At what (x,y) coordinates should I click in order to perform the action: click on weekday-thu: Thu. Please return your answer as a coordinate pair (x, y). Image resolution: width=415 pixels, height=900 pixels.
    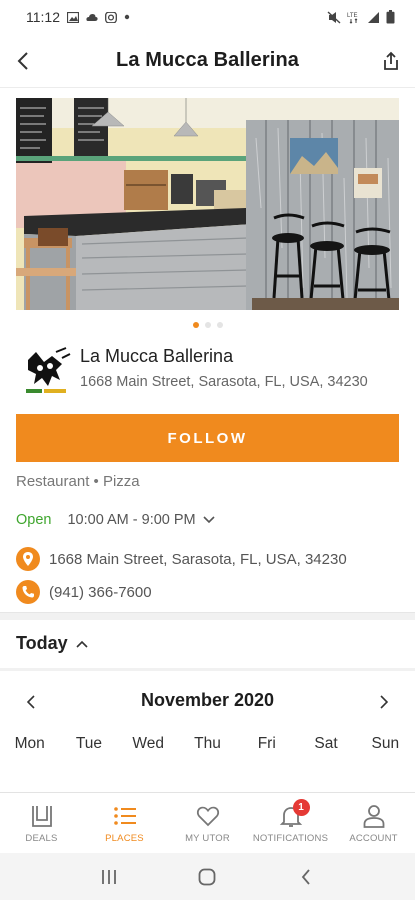
    Looking at the image, I should click on (207, 743).